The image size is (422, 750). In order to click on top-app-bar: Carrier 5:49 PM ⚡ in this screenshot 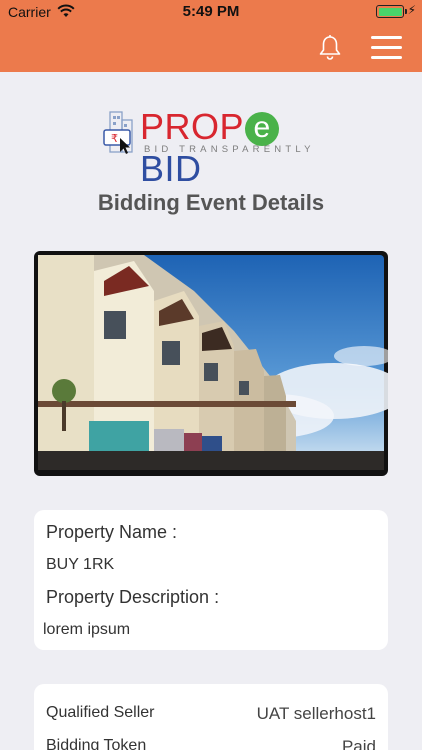, I will do `click(211, 36)`.